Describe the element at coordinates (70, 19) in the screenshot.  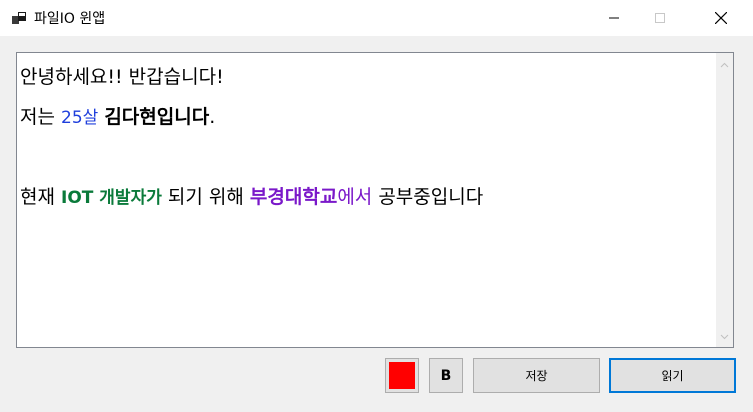
I see `window-title: 파일IO 윈앱` at that location.